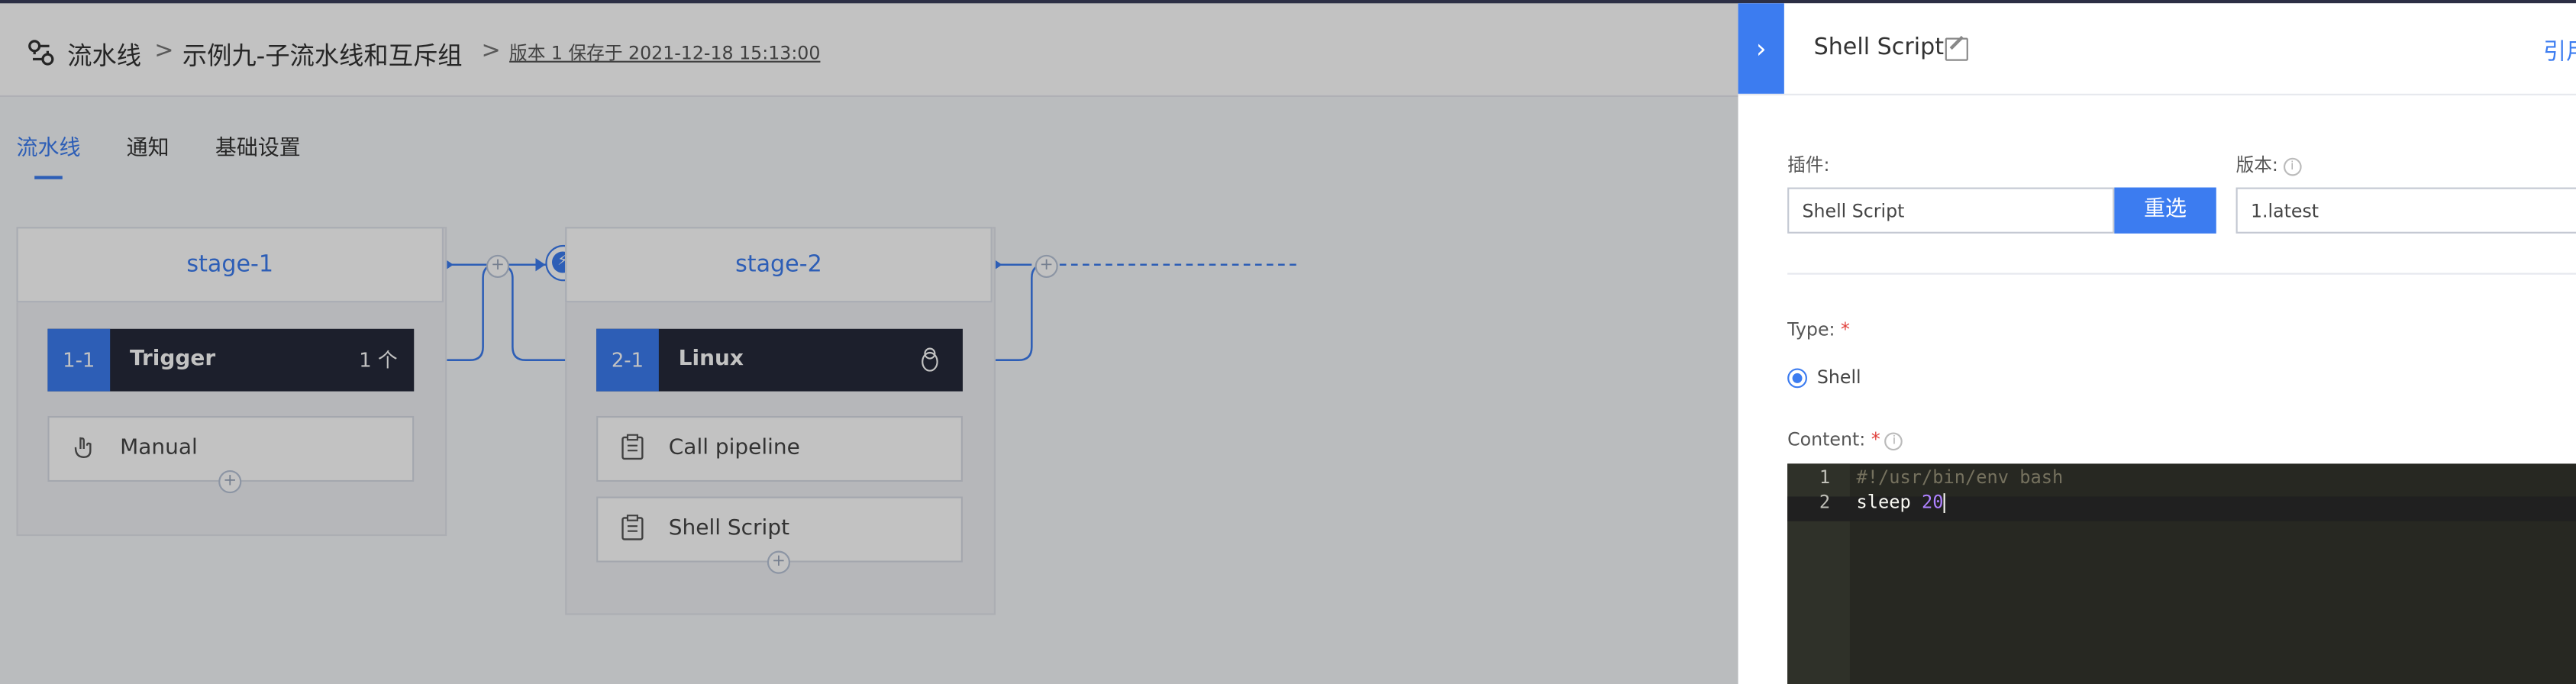  Describe the element at coordinates (2165, 210) in the screenshot. I see `reselect-button: 重选` at that location.